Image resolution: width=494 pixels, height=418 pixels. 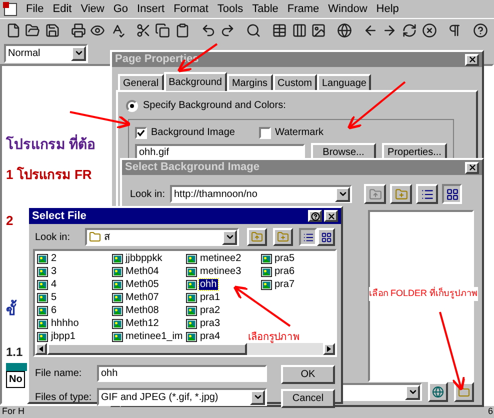 I want to click on list-entry: pra6, so click(x=285, y=271).